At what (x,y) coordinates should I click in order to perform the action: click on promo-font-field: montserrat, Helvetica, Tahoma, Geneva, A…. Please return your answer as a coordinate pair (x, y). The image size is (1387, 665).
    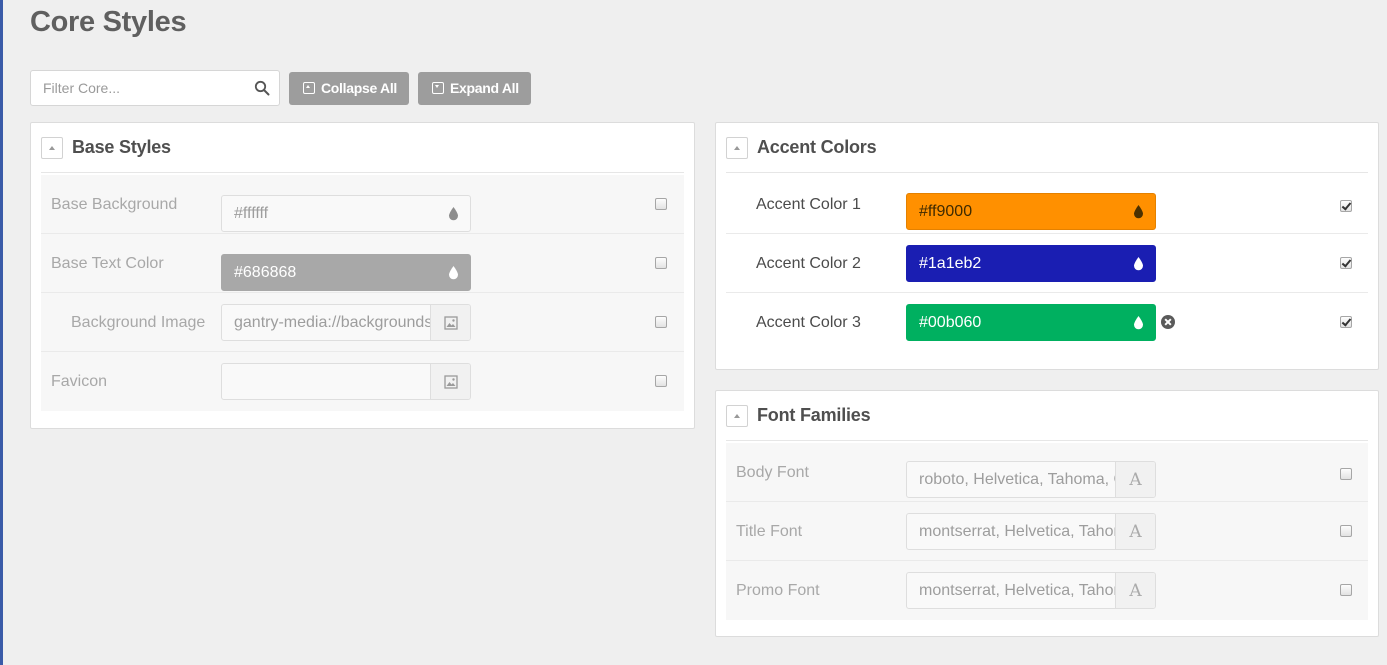
    Looking at the image, I should click on (1031, 590).